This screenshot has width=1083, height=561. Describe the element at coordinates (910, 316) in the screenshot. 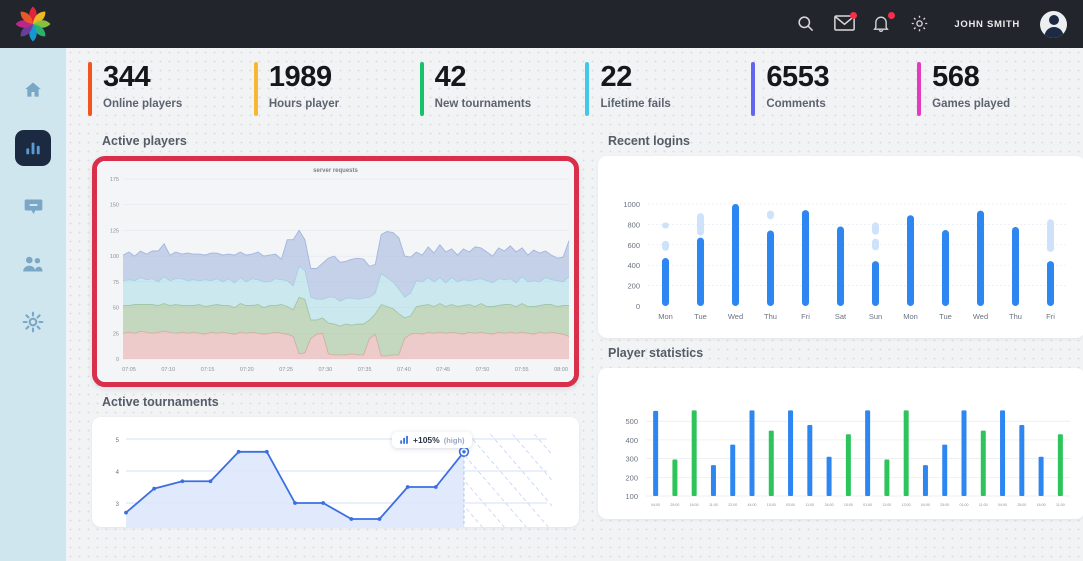

I see `svg-text: Mon` at that location.